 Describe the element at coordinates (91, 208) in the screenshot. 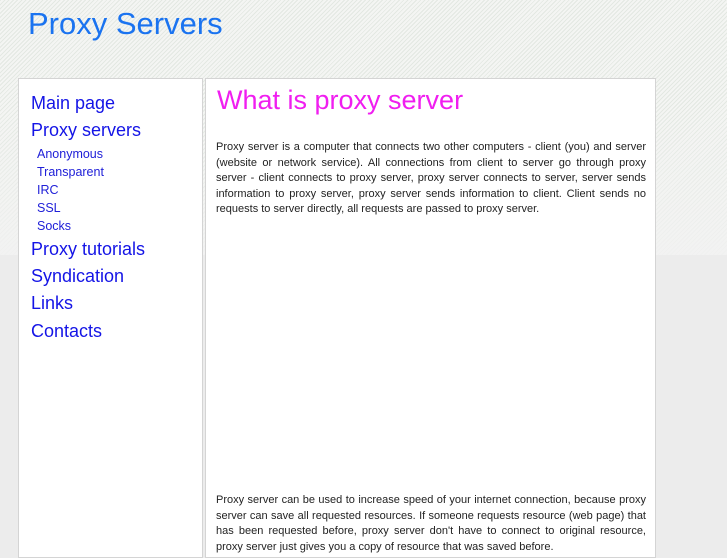

I see `sidebar-subitem-ssl: SSL` at that location.